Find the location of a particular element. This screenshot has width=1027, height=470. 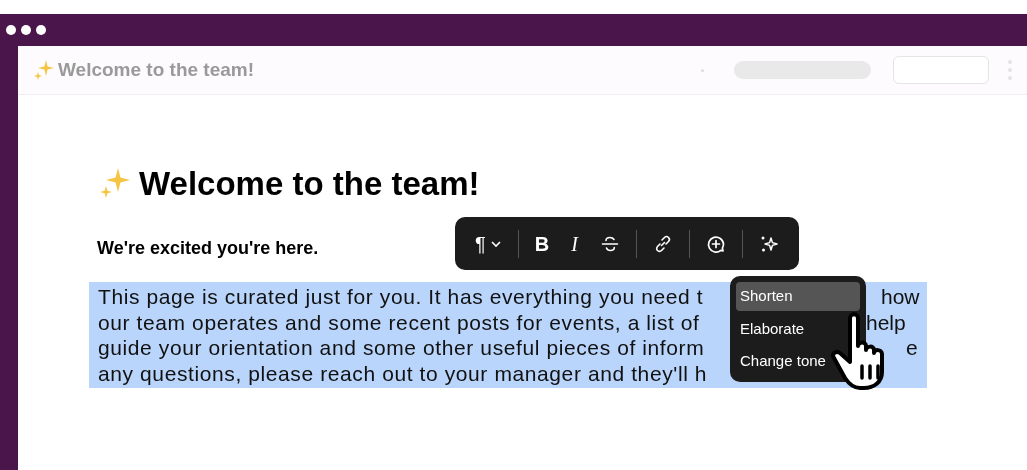

paragraph-text: e is located at coordinates (912, 348).